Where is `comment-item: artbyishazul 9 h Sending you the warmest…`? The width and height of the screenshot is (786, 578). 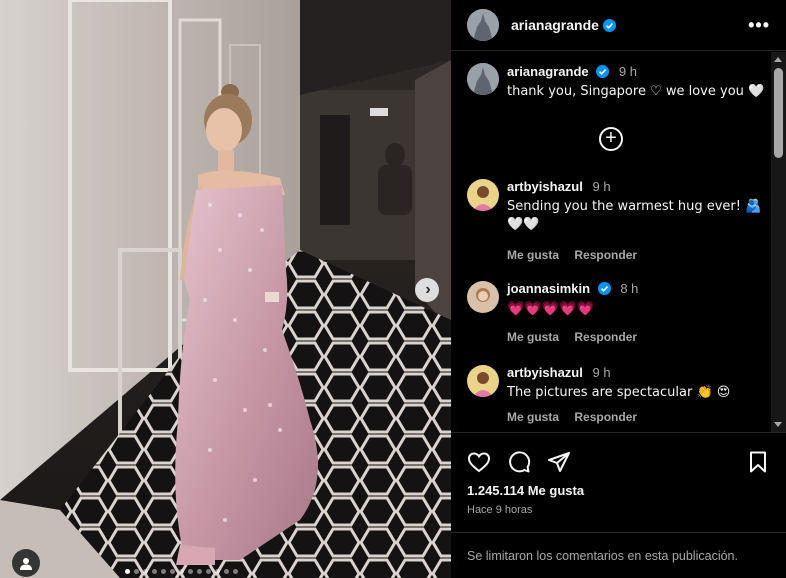 comment-item: artbyishazul 9 h Sending you the warmest… is located at coordinates (617, 220).